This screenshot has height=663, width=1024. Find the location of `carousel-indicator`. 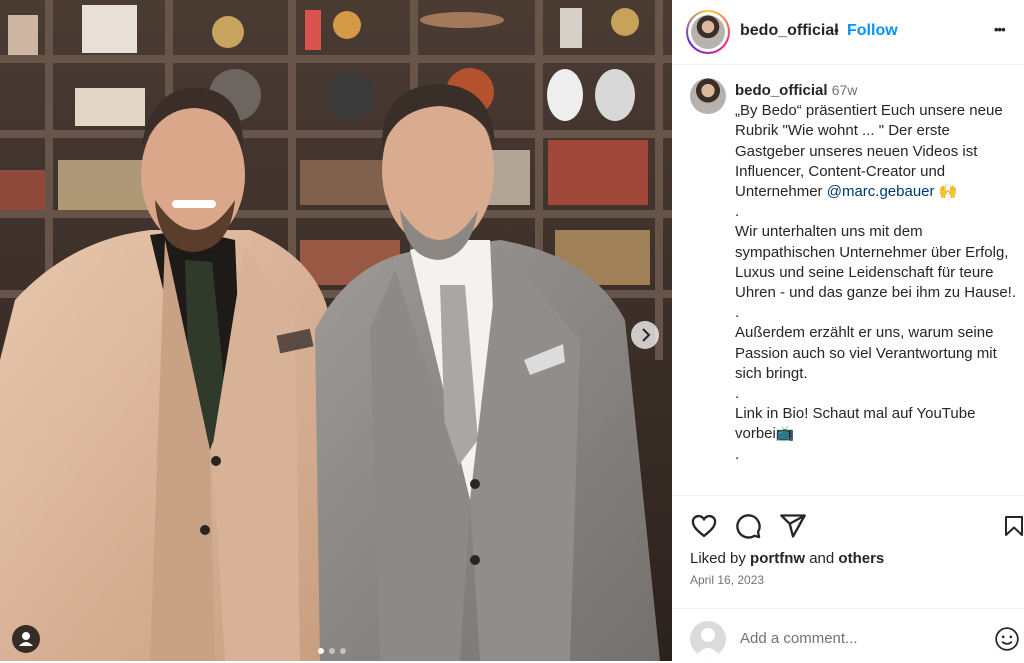

carousel-indicator is located at coordinates (336, 651).